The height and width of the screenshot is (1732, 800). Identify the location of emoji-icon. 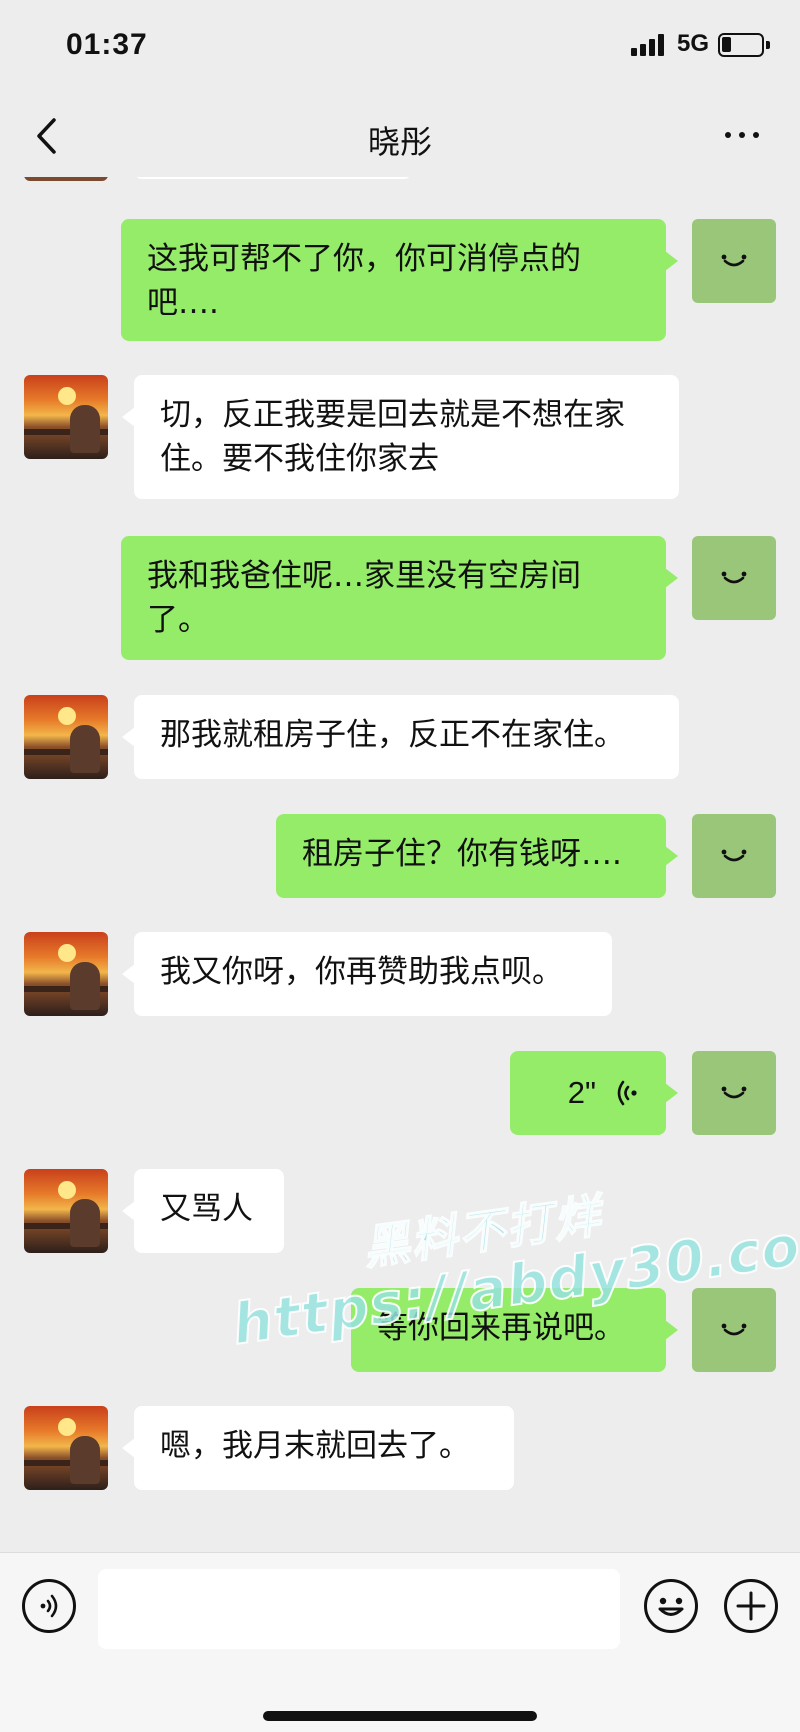
(671, 1606).